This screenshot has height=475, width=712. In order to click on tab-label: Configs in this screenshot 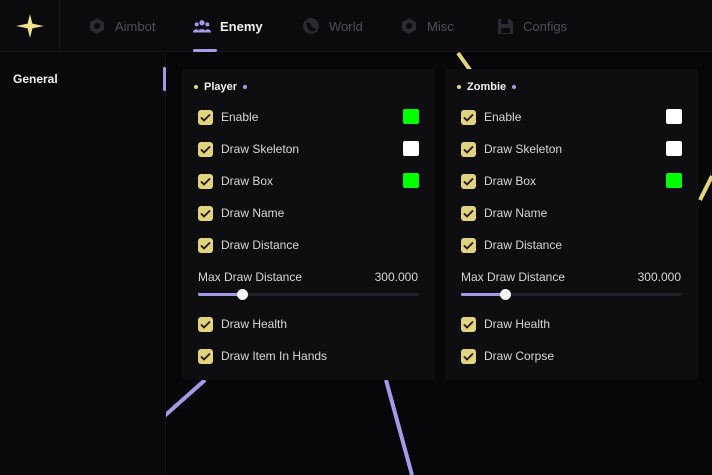, I will do `click(545, 26)`.